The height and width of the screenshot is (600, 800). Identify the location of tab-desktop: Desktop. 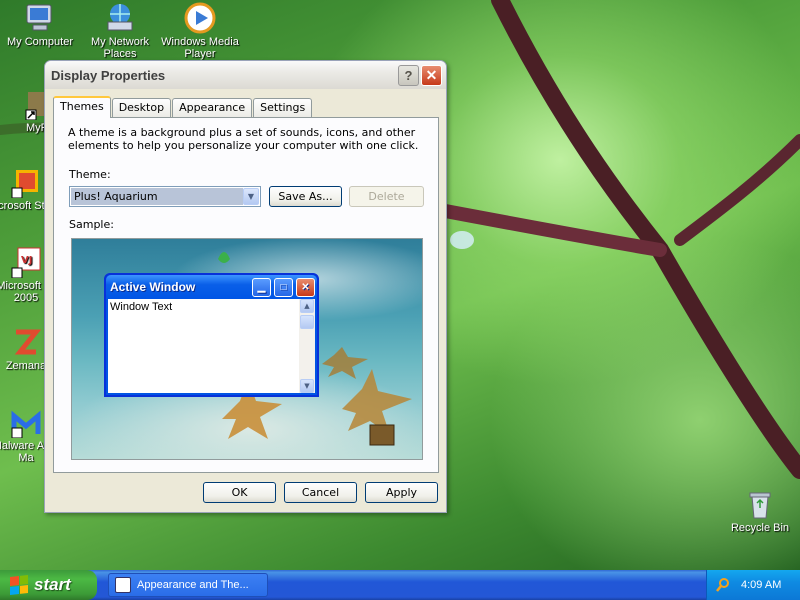
(141, 107).